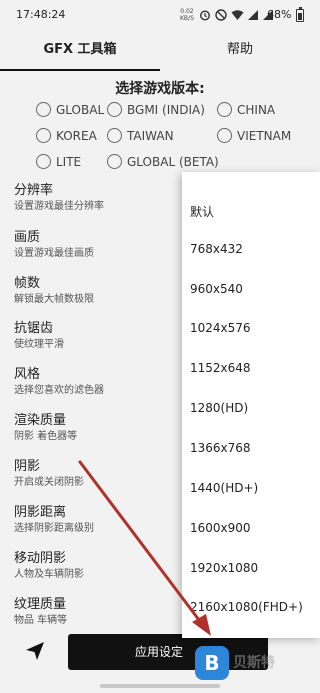 The height and width of the screenshot is (693, 320). Describe the element at coordinates (76, 135) in the screenshot. I see `radio-label: KOREA` at that location.